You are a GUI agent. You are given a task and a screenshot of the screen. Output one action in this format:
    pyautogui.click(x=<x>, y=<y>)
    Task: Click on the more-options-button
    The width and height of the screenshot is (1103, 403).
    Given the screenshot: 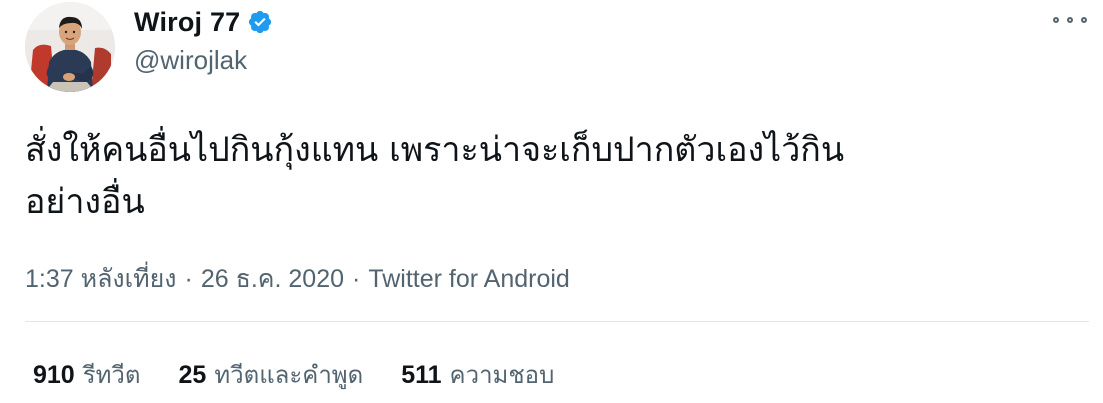 What is the action you would take?
    pyautogui.click(x=1070, y=20)
    